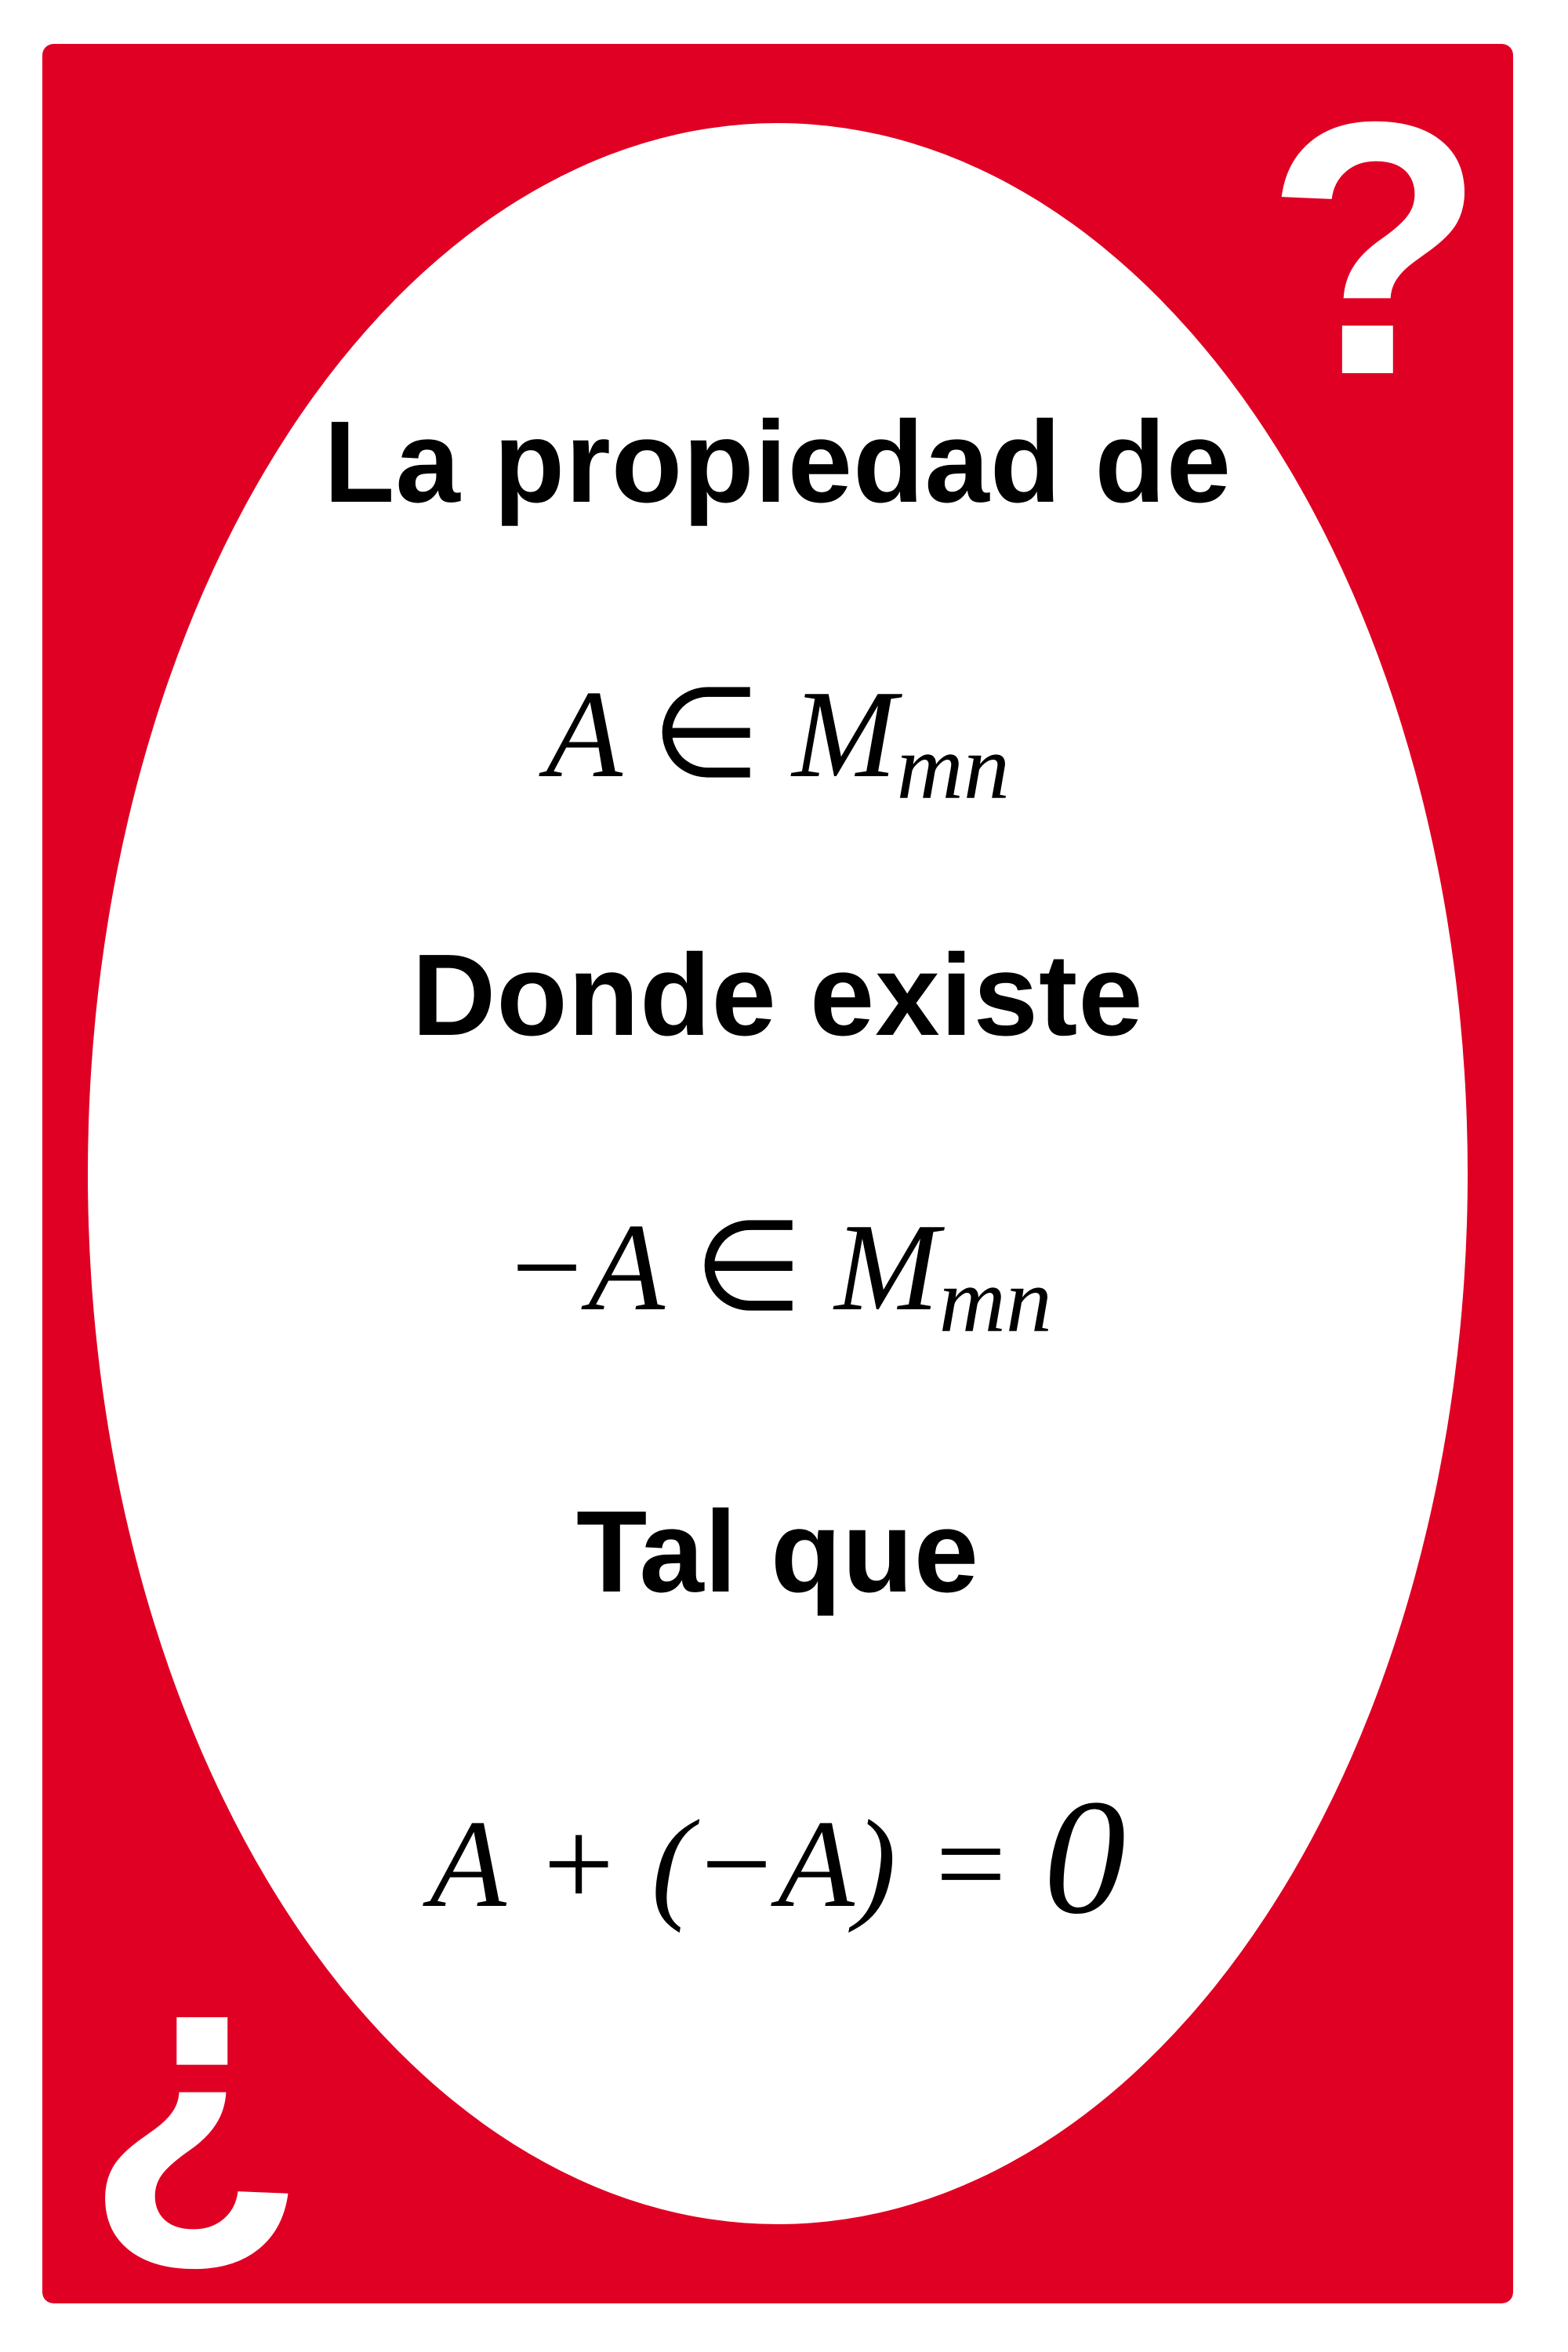 This screenshot has width=1568, height=2352. What do you see at coordinates (778, 995) in the screenshot?
I see `existence-text: Donde existe` at bounding box center [778, 995].